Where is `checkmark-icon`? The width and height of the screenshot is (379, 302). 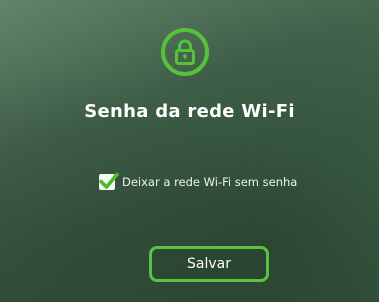
checkmark-icon is located at coordinates (109, 180).